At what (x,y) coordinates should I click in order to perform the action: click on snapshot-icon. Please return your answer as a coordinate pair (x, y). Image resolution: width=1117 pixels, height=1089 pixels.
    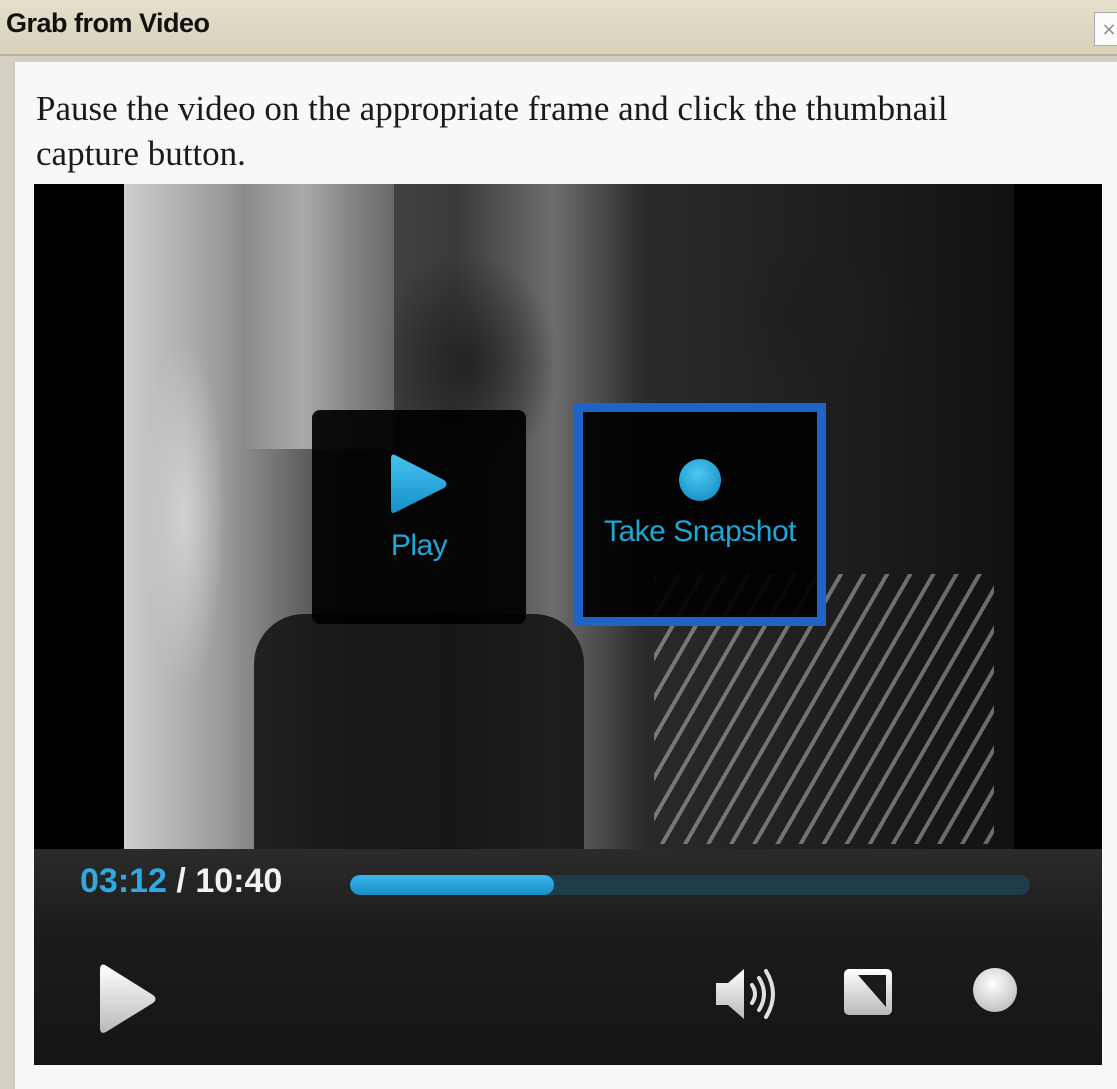
    Looking at the image, I should click on (995, 990).